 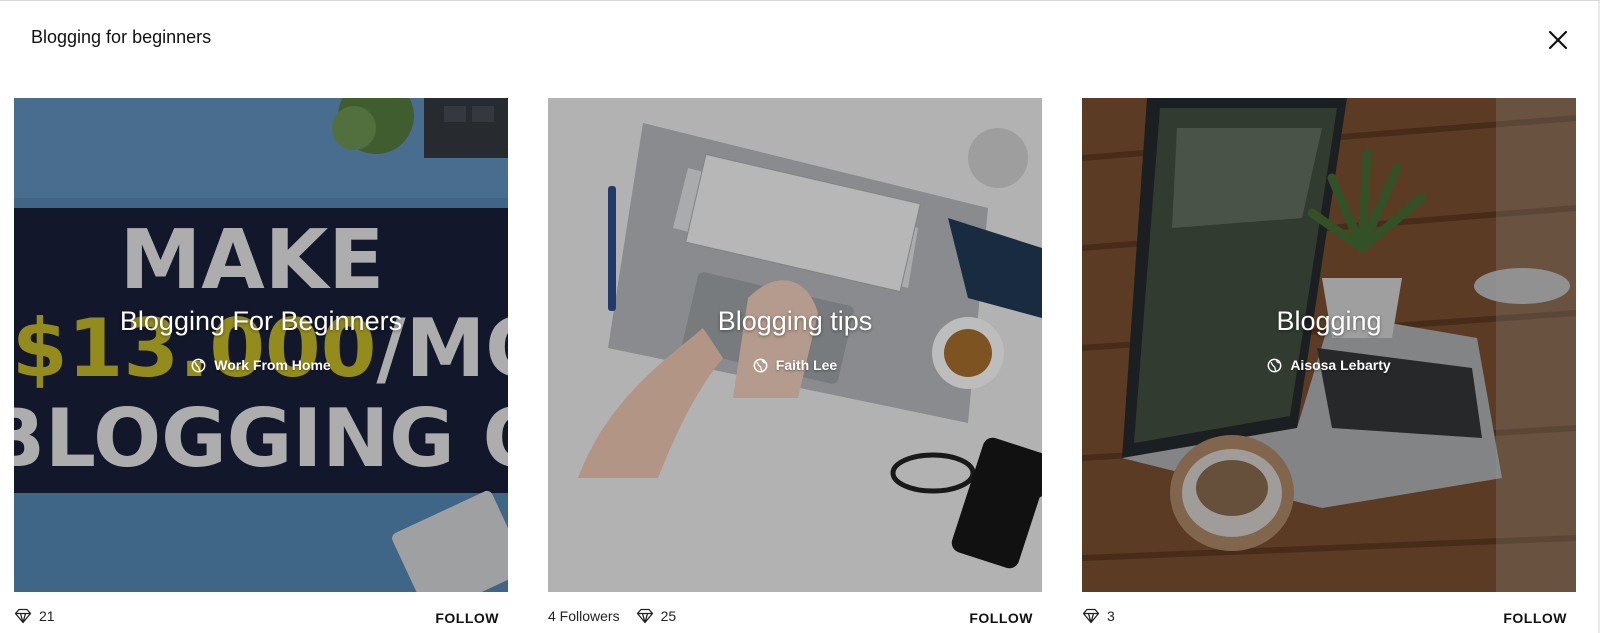 What do you see at coordinates (1329, 321) in the screenshot?
I see `collection-title: Blogging` at bounding box center [1329, 321].